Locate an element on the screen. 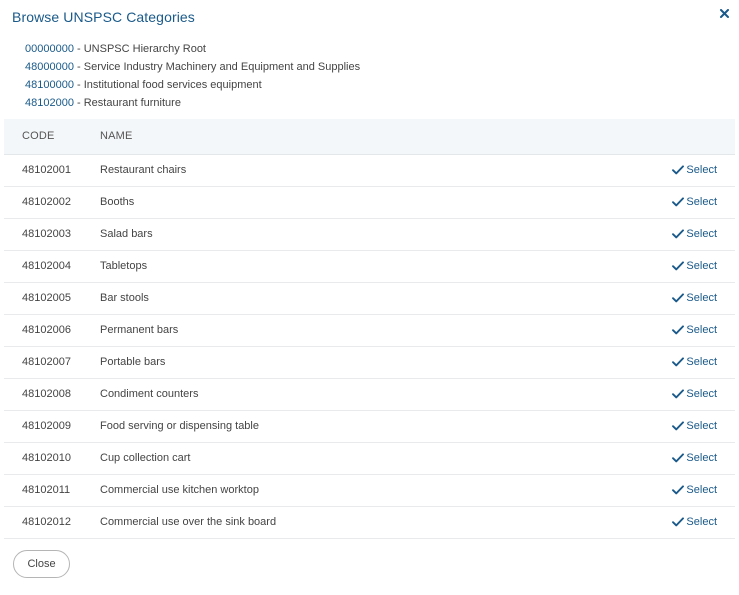  row-name: Bar stools is located at coordinates (124, 298).